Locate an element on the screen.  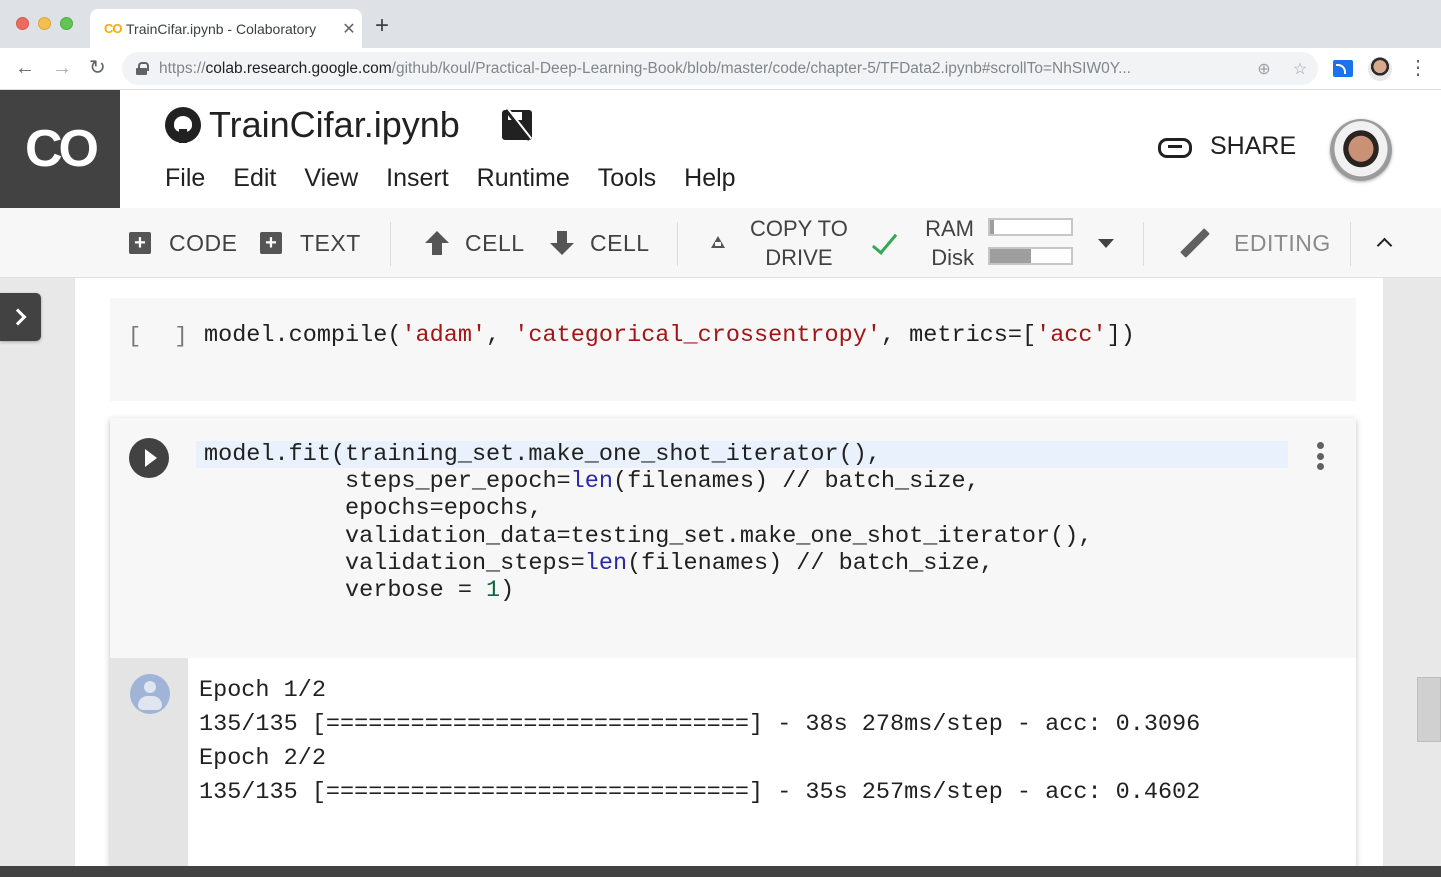
github-icon is located at coordinates (183, 125).